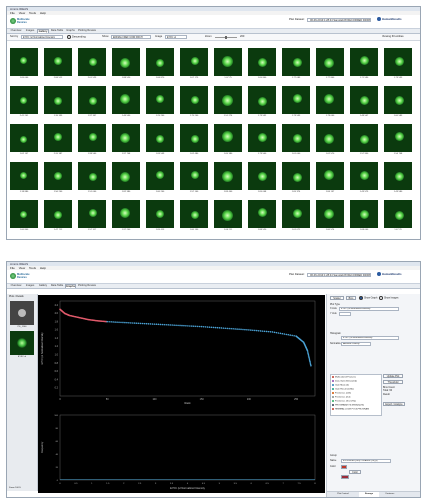  What do you see at coordinates (126, 217) in the screenshot?
I see `gallery-thumbnail: 1.97 240` at bounding box center [126, 217].